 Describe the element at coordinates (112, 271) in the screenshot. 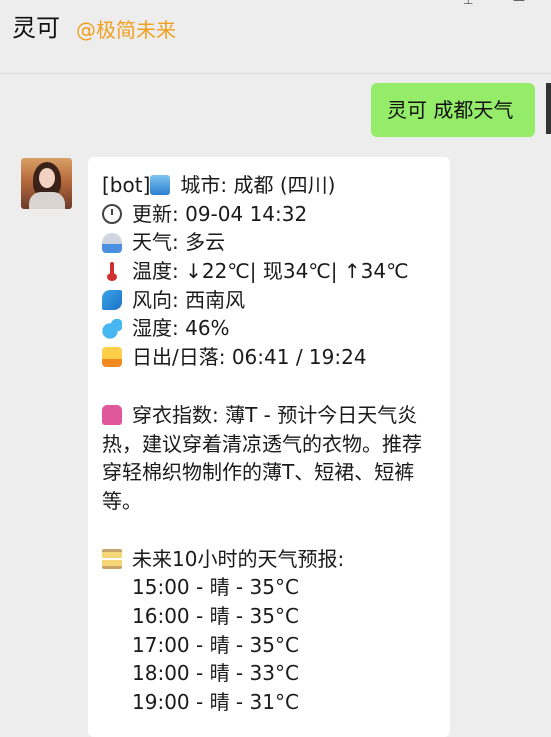

I see `thermometer-icon` at that location.